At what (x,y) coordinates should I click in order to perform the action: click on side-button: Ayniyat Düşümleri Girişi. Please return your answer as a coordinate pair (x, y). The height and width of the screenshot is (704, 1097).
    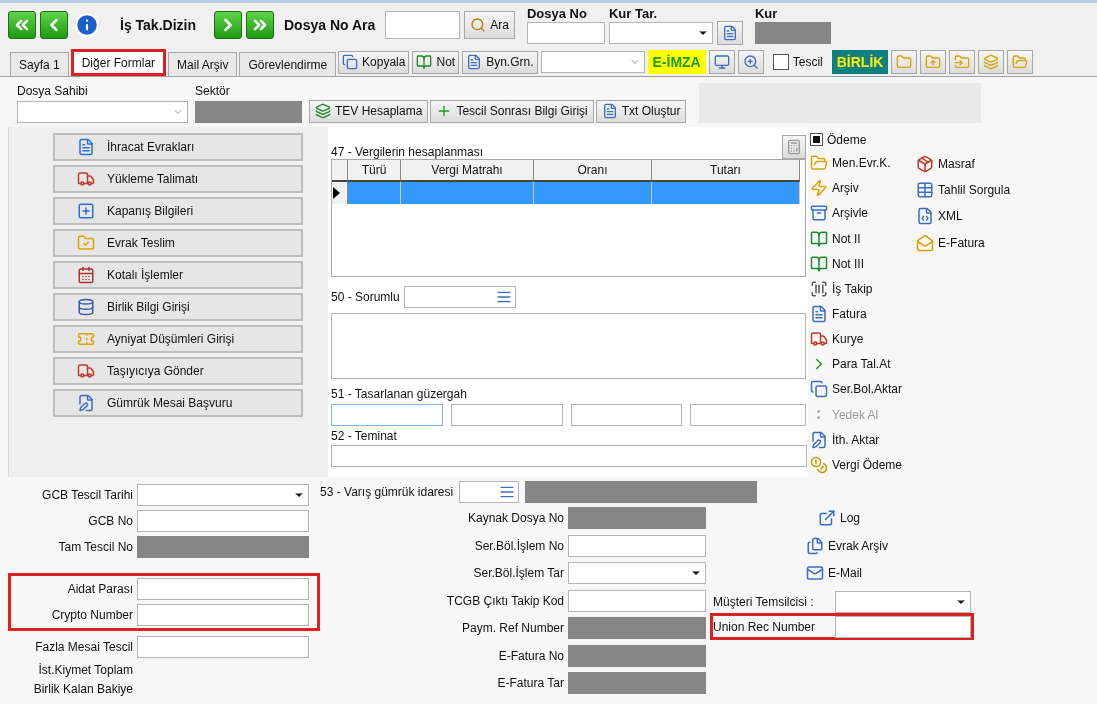
    Looking at the image, I should click on (178, 339).